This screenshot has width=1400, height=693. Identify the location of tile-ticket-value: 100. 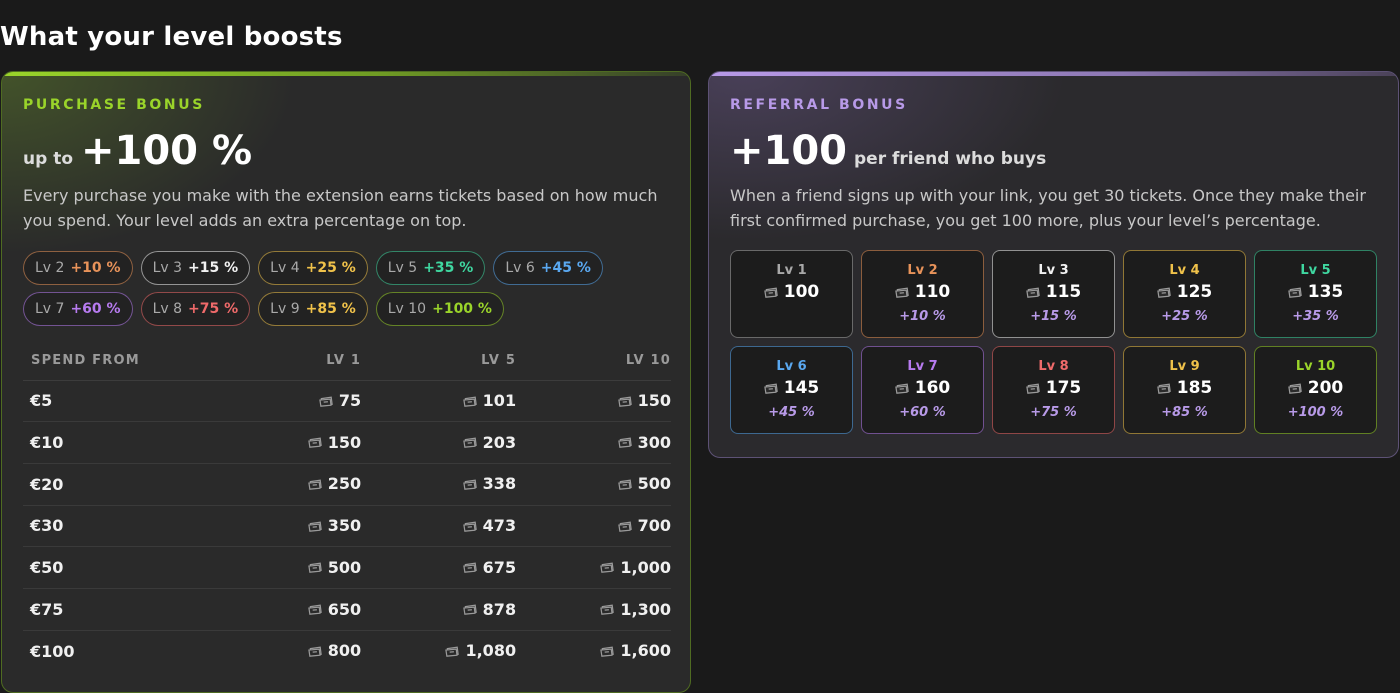
(801, 292).